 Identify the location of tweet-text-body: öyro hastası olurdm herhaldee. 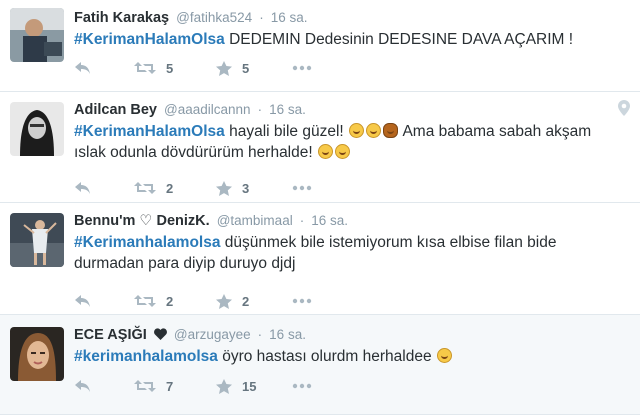
(324, 356).